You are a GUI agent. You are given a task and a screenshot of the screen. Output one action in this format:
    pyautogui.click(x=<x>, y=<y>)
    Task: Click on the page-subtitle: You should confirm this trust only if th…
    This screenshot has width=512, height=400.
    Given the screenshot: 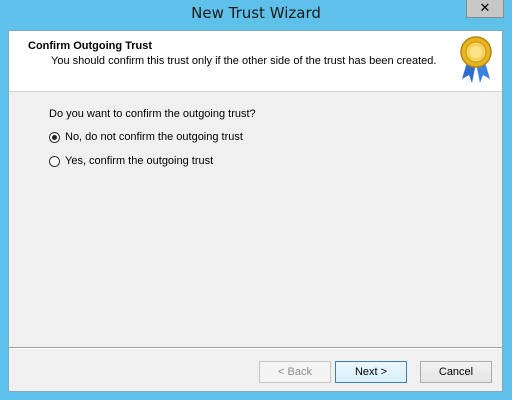 What is the action you would take?
    pyautogui.click(x=244, y=61)
    